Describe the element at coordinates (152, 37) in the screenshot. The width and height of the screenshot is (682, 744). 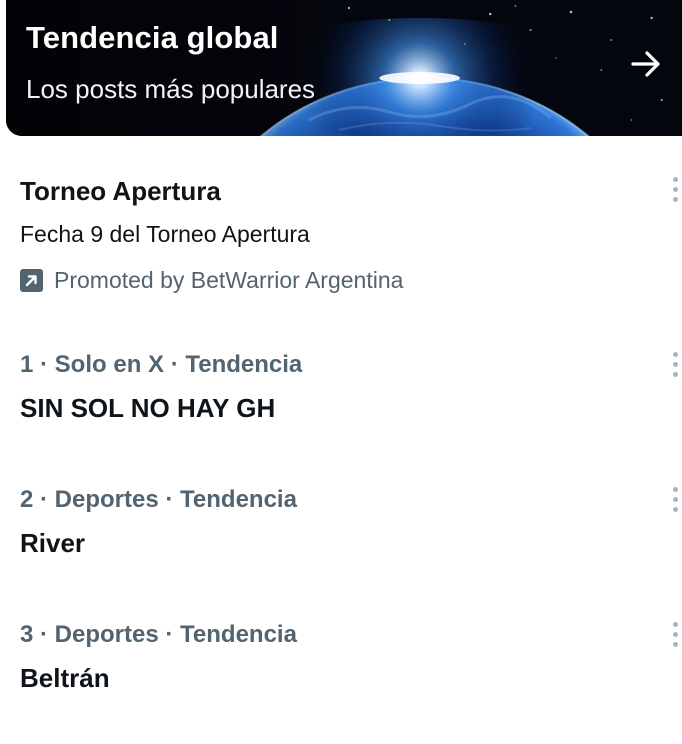
I see `banner-title: Tendencia global` at that location.